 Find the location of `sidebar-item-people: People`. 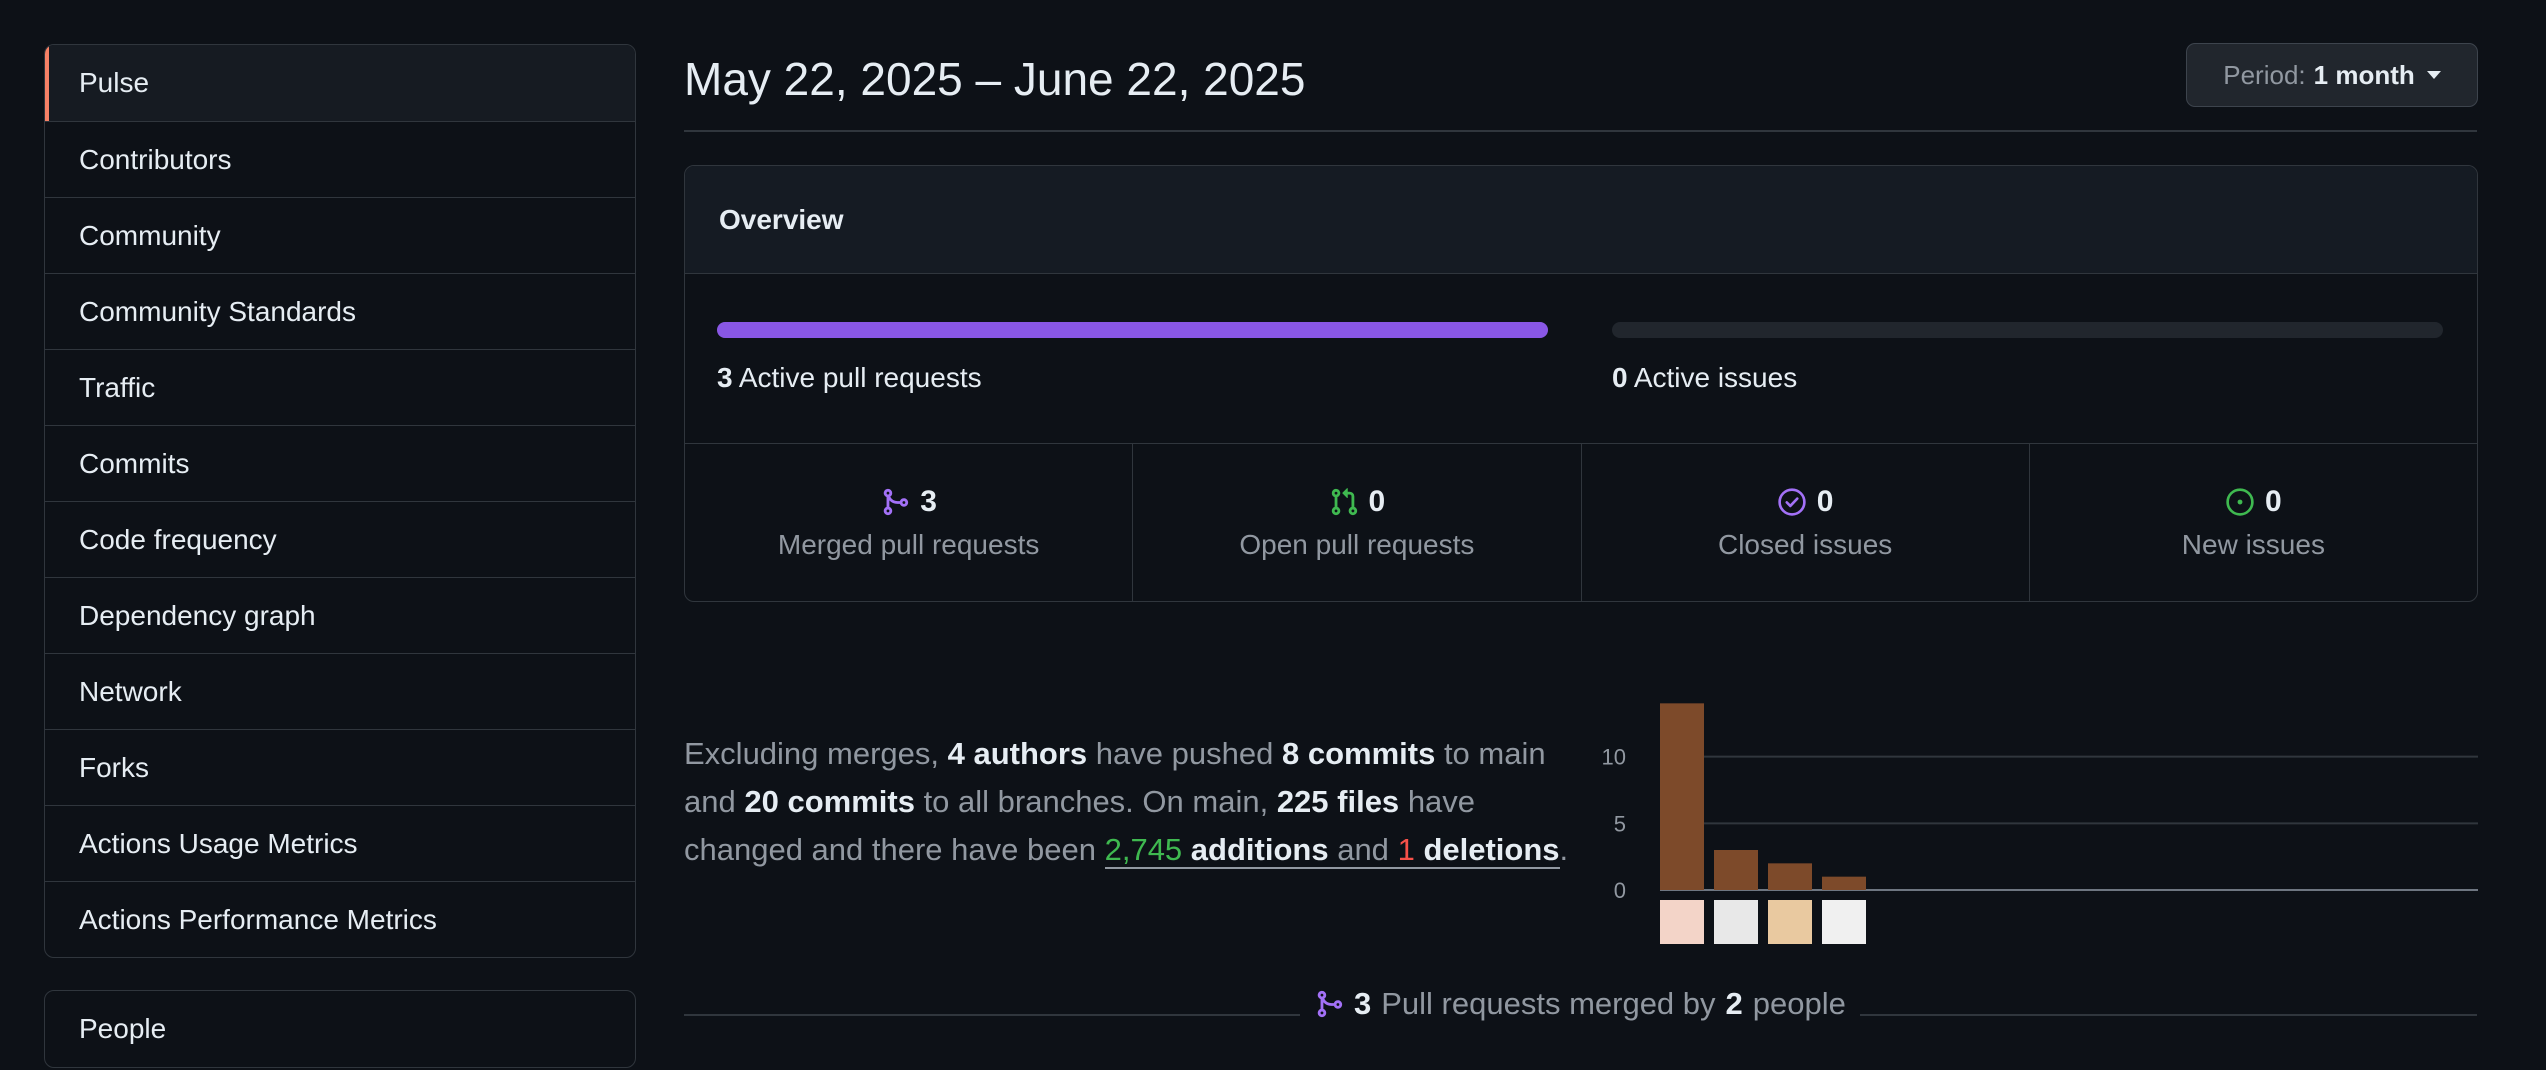

sidebar-item-people: People is located at coordinates (340, 1029).